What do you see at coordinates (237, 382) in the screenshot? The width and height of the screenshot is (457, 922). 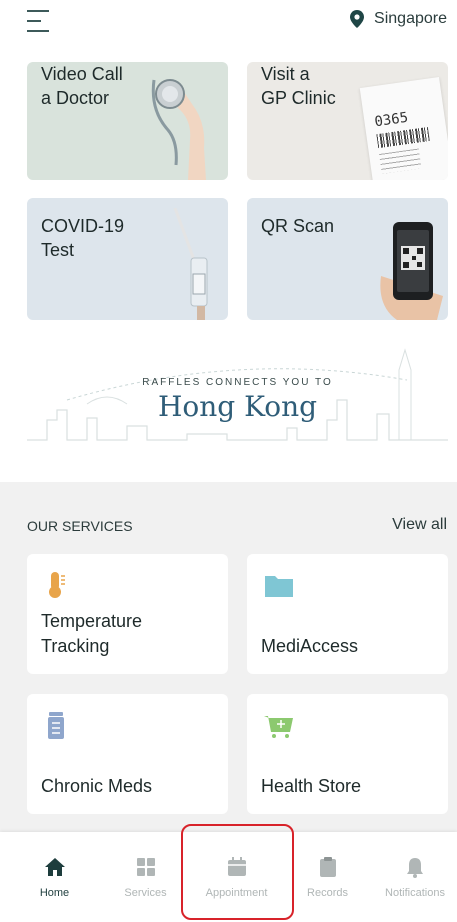 I see `banner-subtitle: RAFFLES CONNECTS YOU TO` at bounding box center [237, 382].